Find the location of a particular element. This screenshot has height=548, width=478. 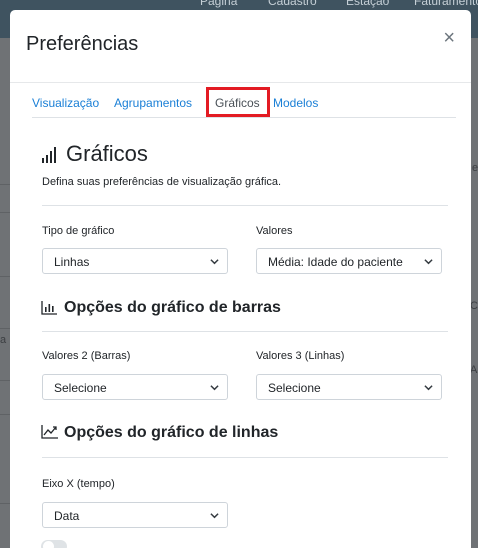

tab-visualizacao: Visualização is located at coordinates (65, 103).